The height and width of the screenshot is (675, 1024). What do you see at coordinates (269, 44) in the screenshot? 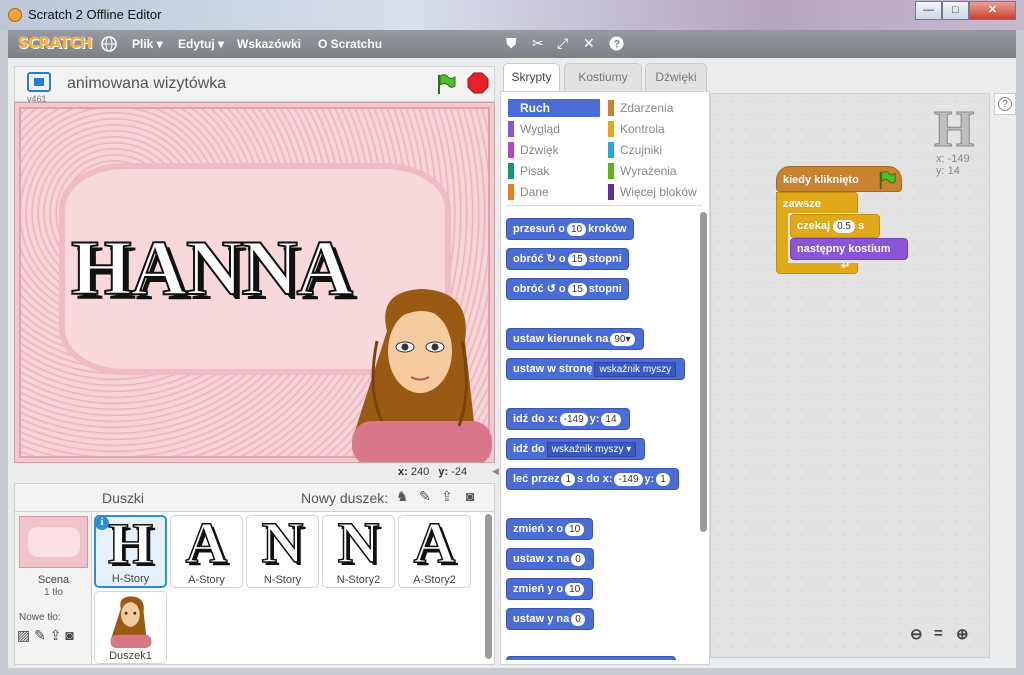
I see `menu-tips: Wskazówki` at bounding box center [269, 44].